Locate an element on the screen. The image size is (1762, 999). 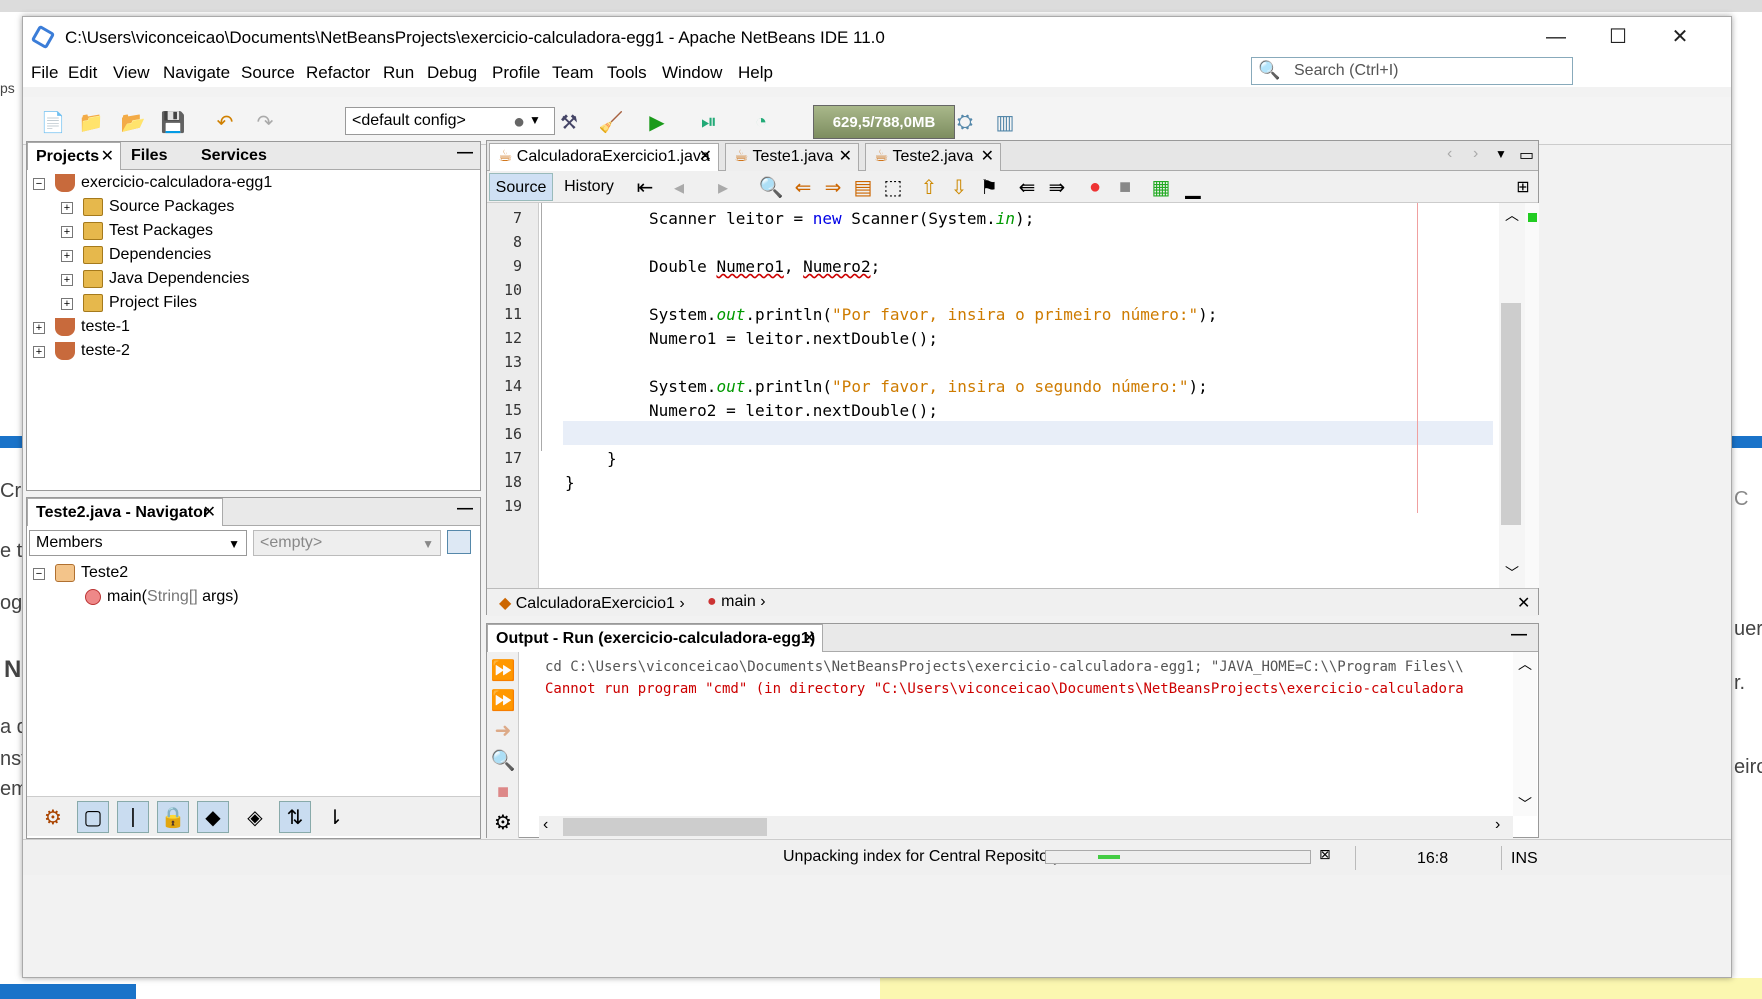
breadcrumb-class: ◆ CalculadoraExercicio1 › is located at coordinates (592, 603).